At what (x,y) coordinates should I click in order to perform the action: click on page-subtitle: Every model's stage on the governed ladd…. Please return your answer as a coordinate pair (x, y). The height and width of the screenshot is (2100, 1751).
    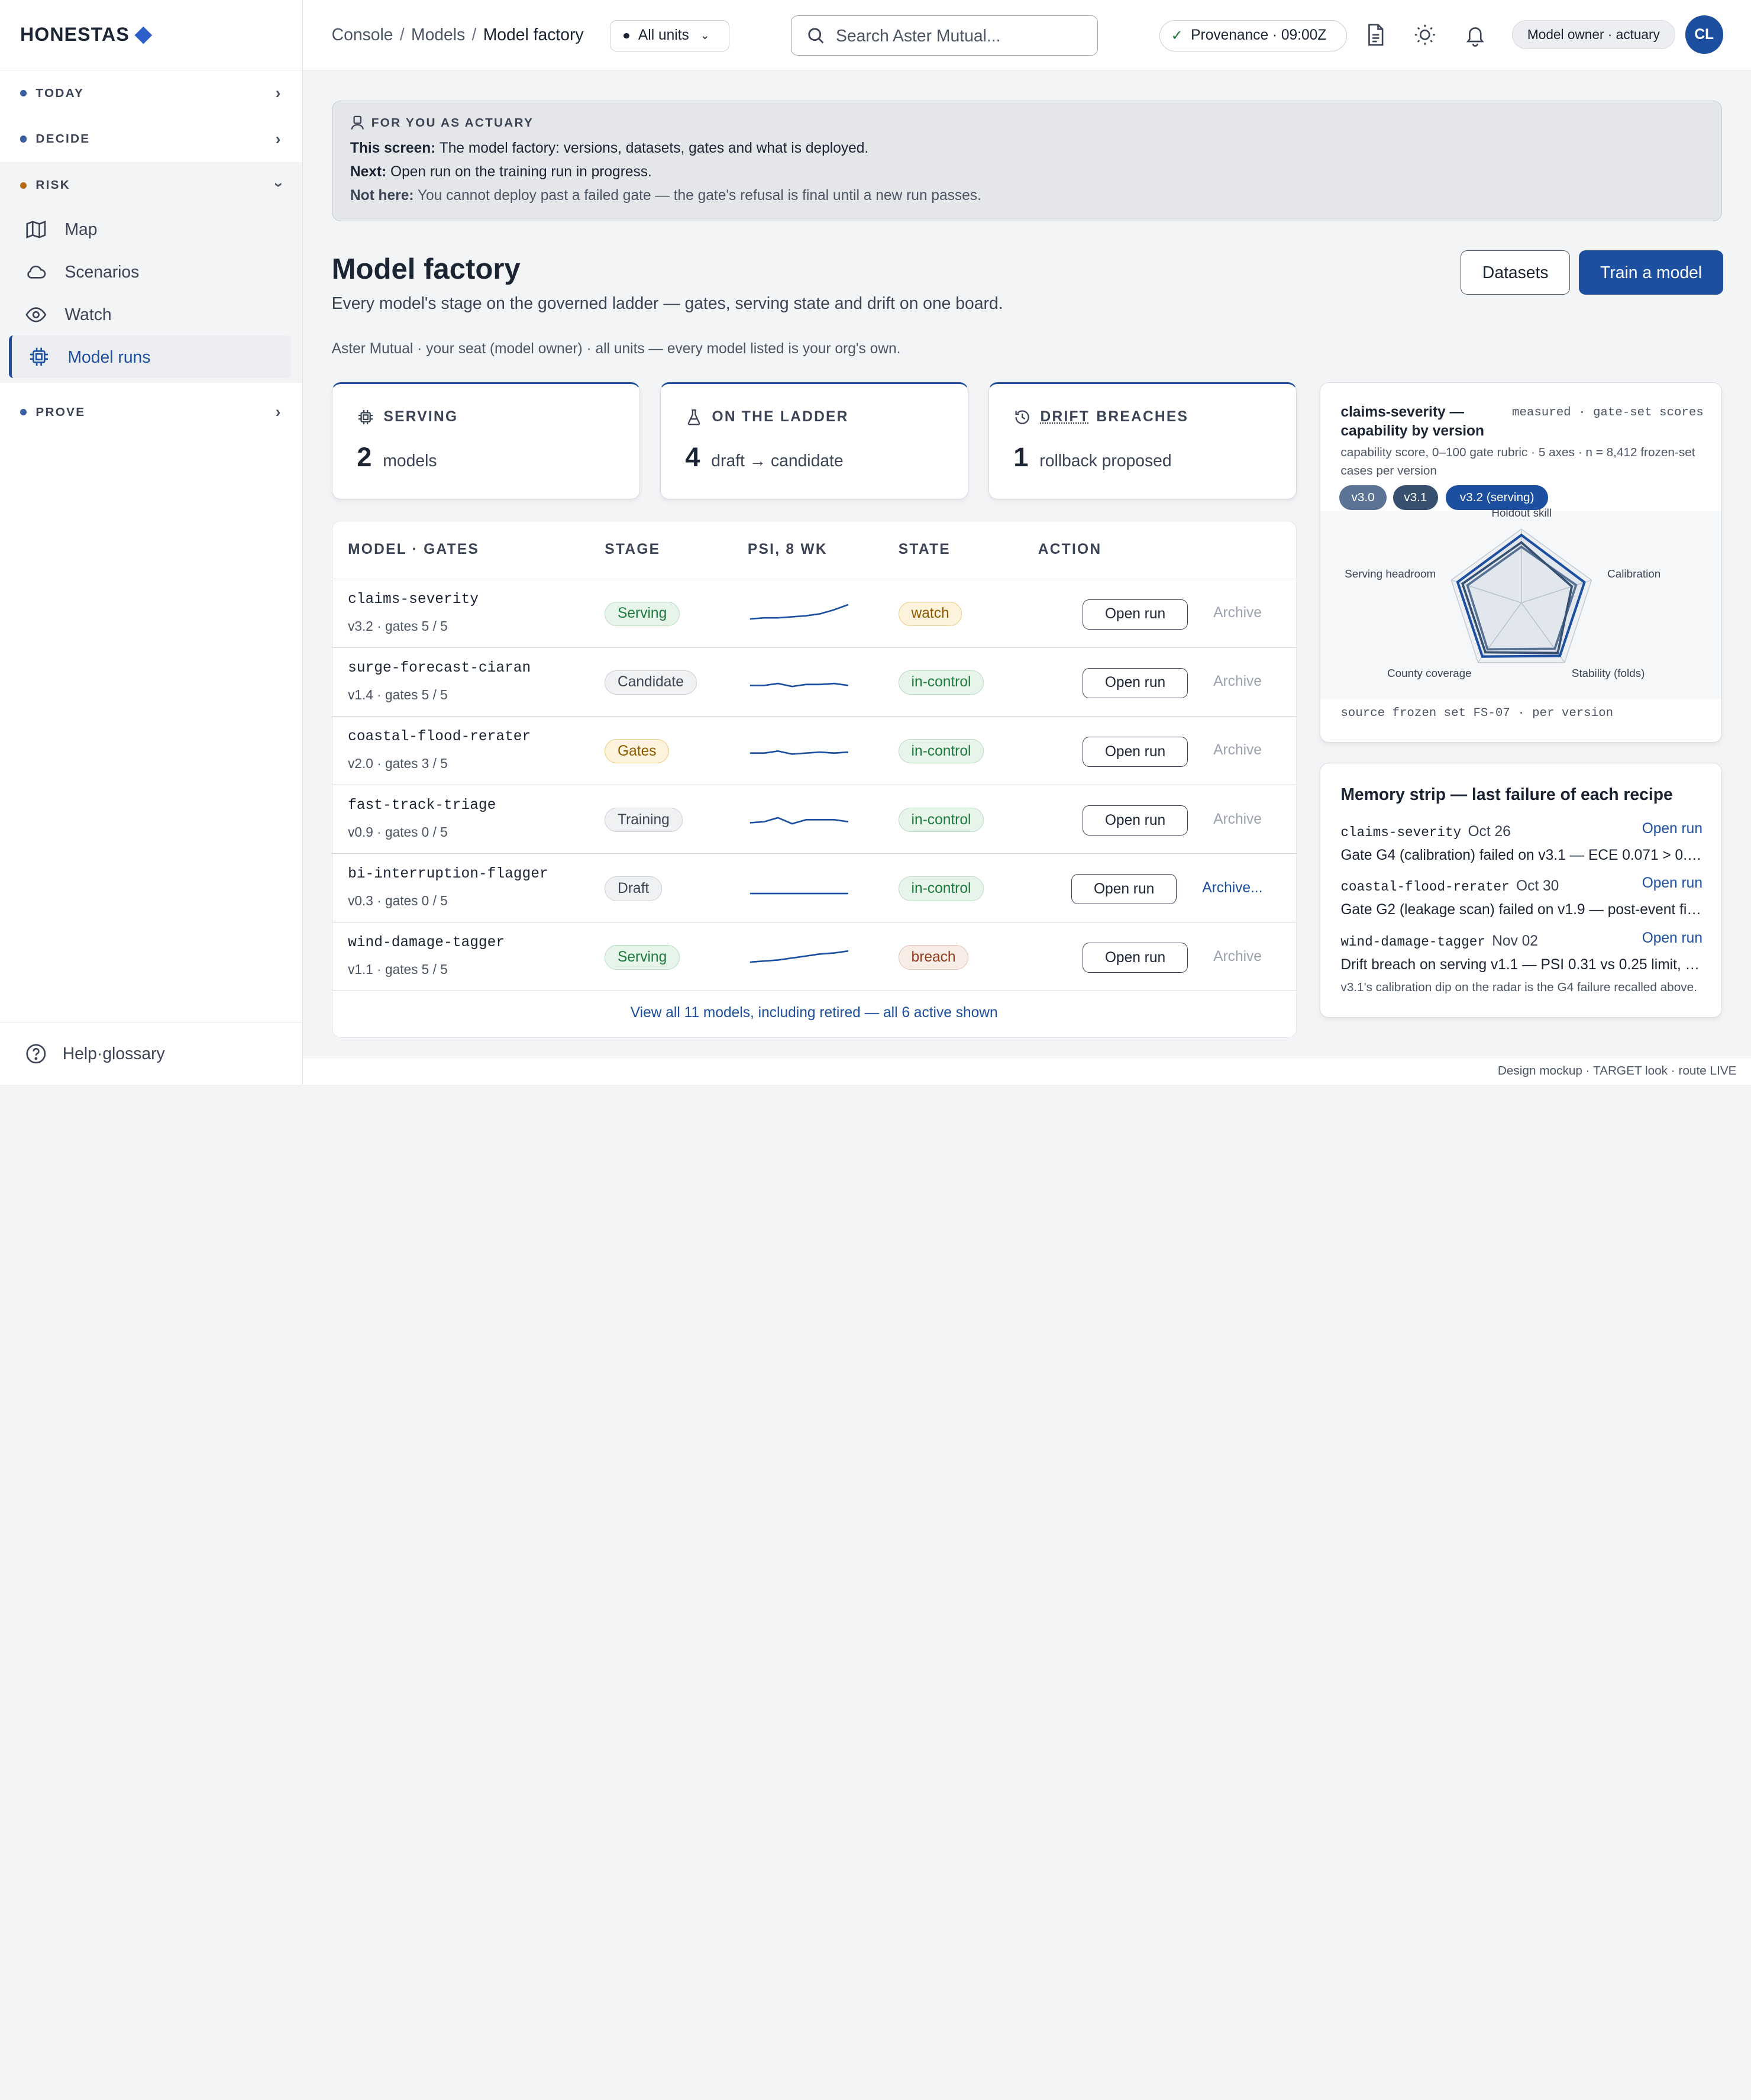
    Looking at the image, I should click on (667, 303).